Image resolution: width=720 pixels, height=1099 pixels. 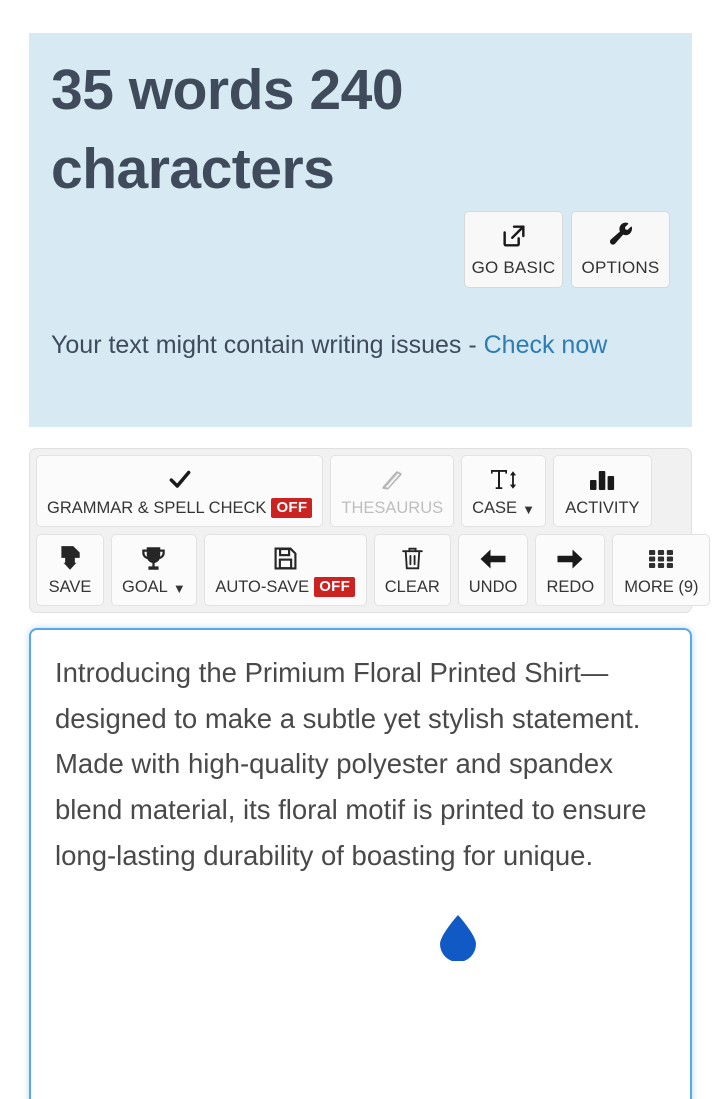 I want to click on goal-label: GOAL ▼, so click(x=154, y=586).